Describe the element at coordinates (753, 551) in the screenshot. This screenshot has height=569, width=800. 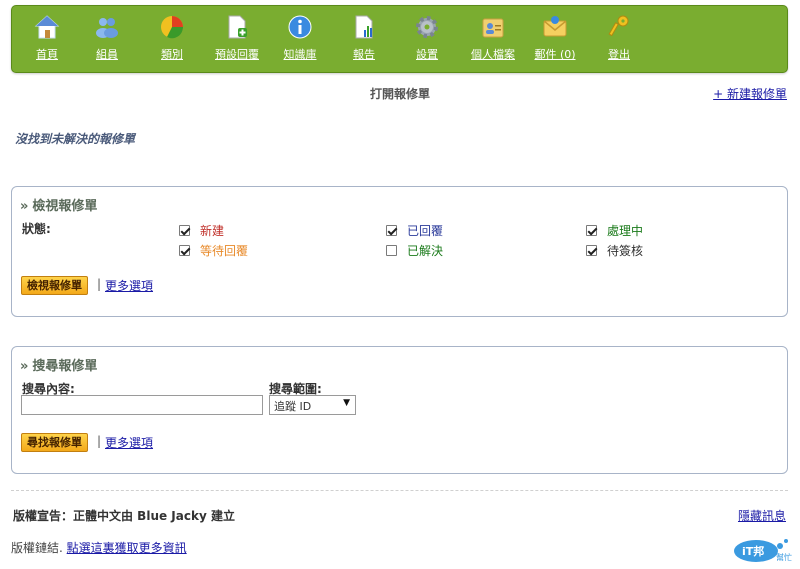
I see `svg-text: iT邦` at that location.